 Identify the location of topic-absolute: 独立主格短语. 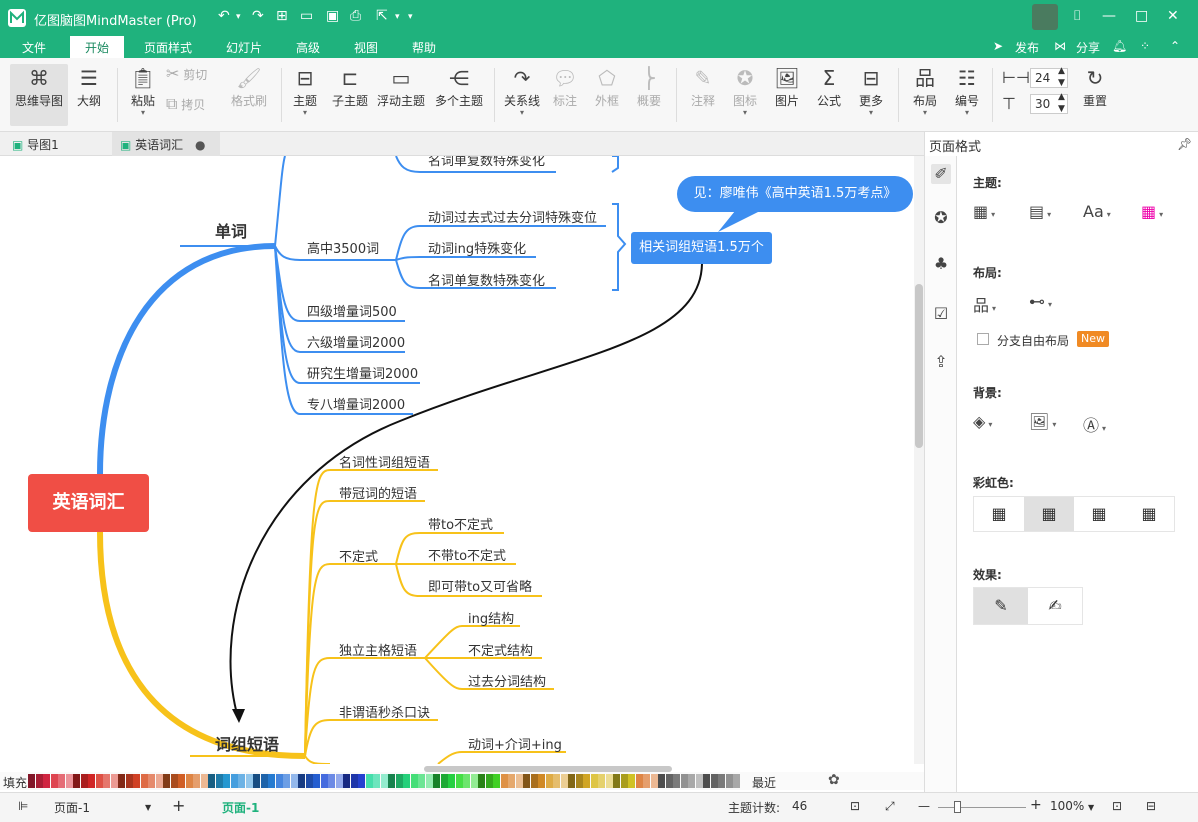
(378, 649).